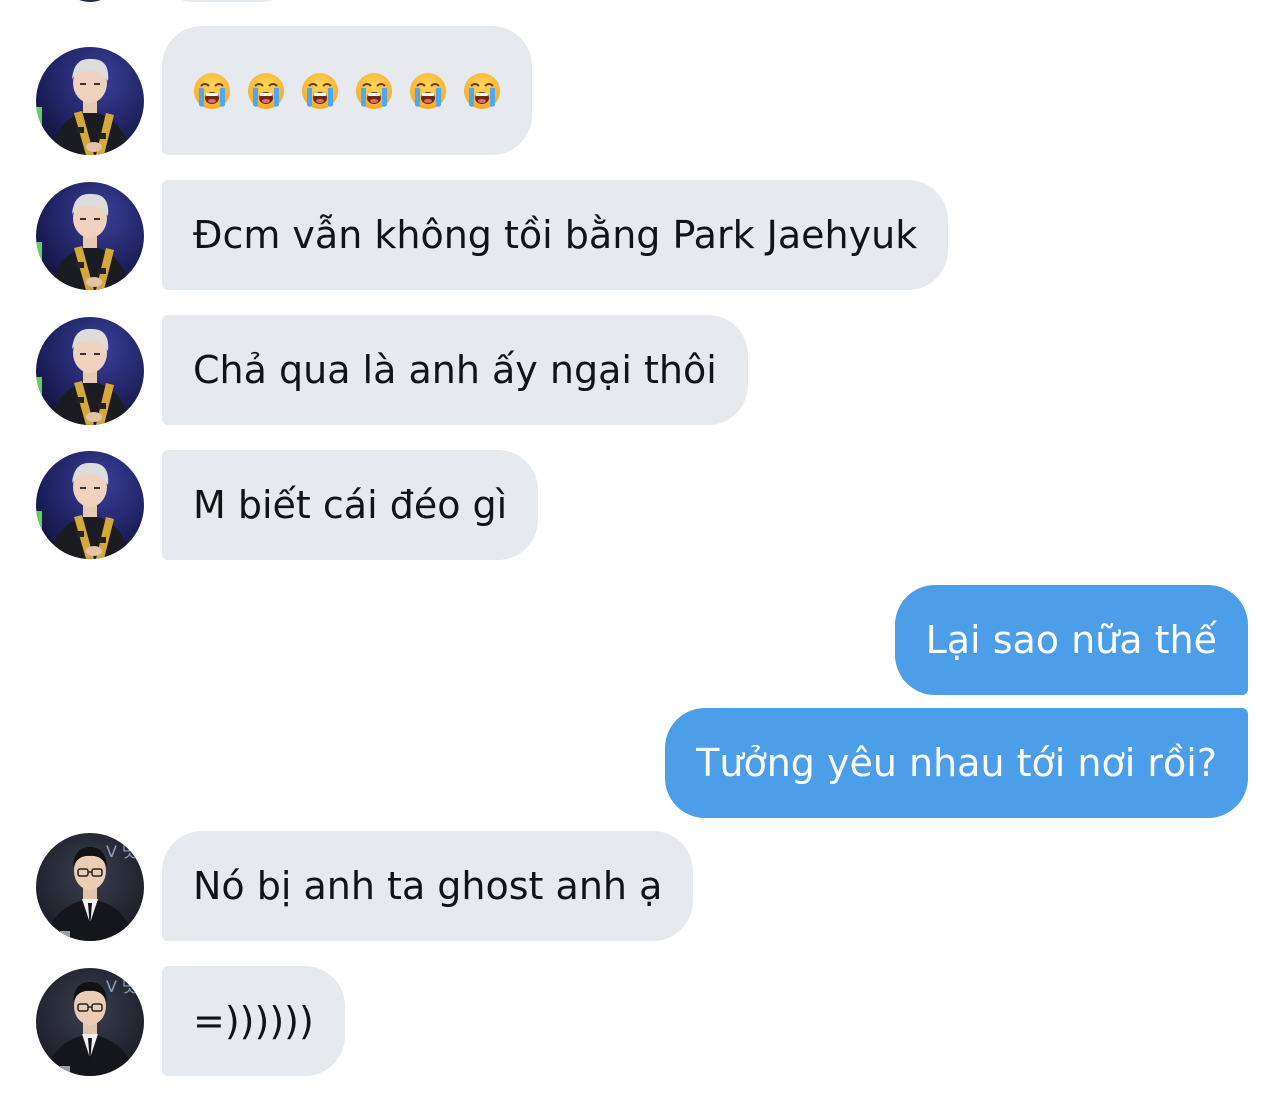 The width and height of the screenshot is (1284, 1093). I want to click on message-bubble-incoming: =)))))), so click(253, 1021).